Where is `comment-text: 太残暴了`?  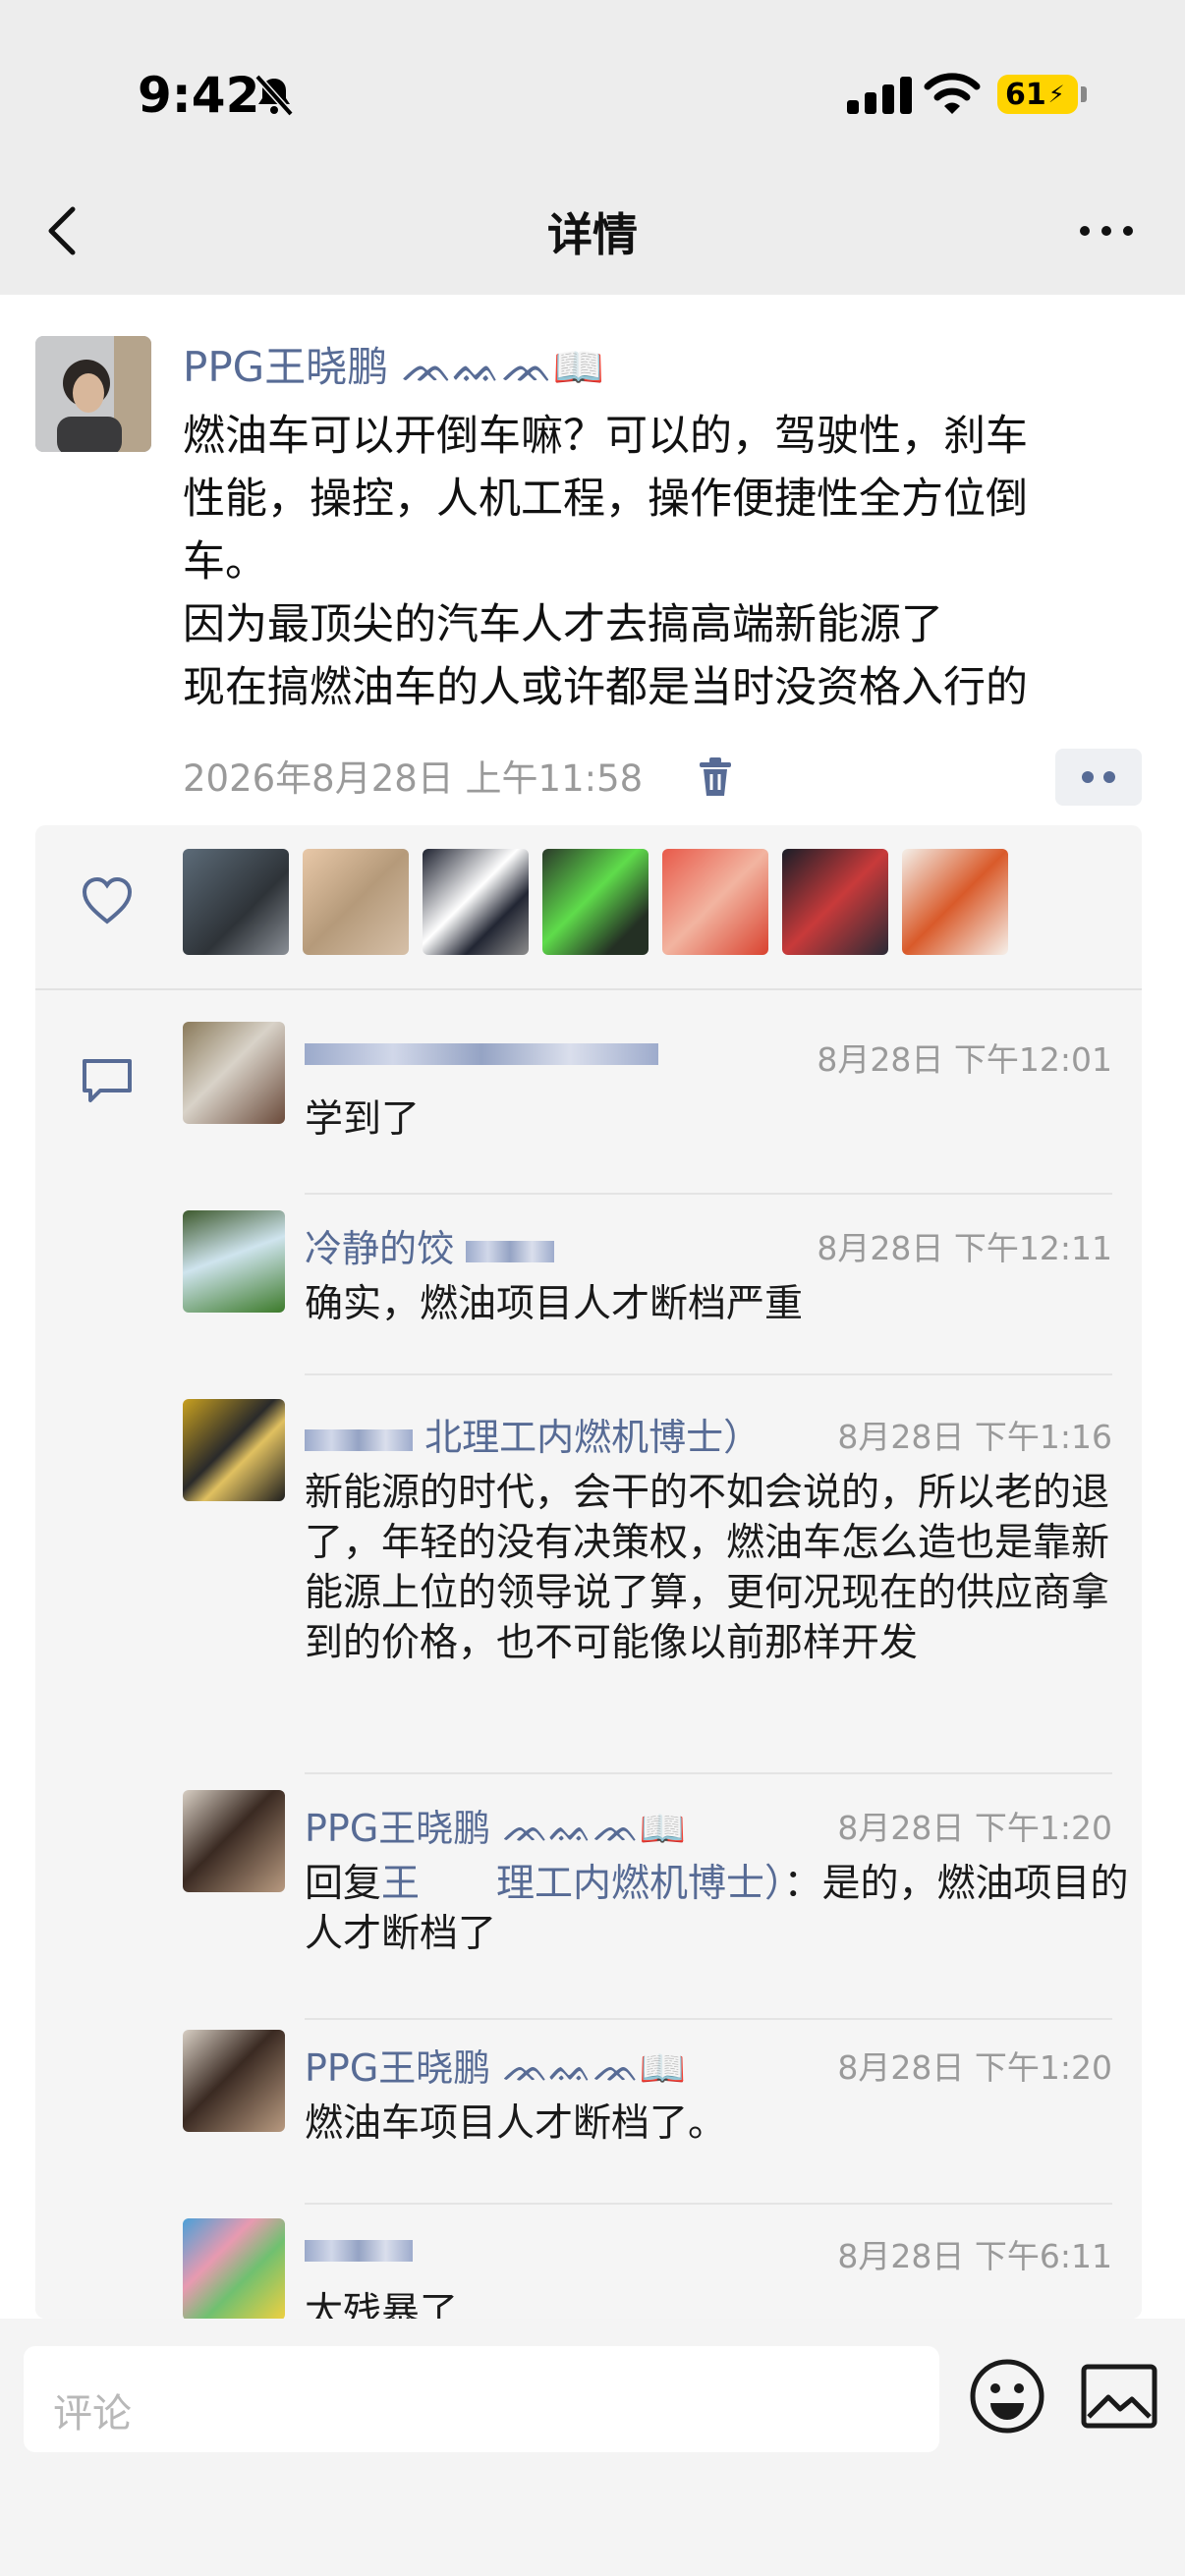
comment-text: 太残暴了 is located at coordinates (382, 2304).